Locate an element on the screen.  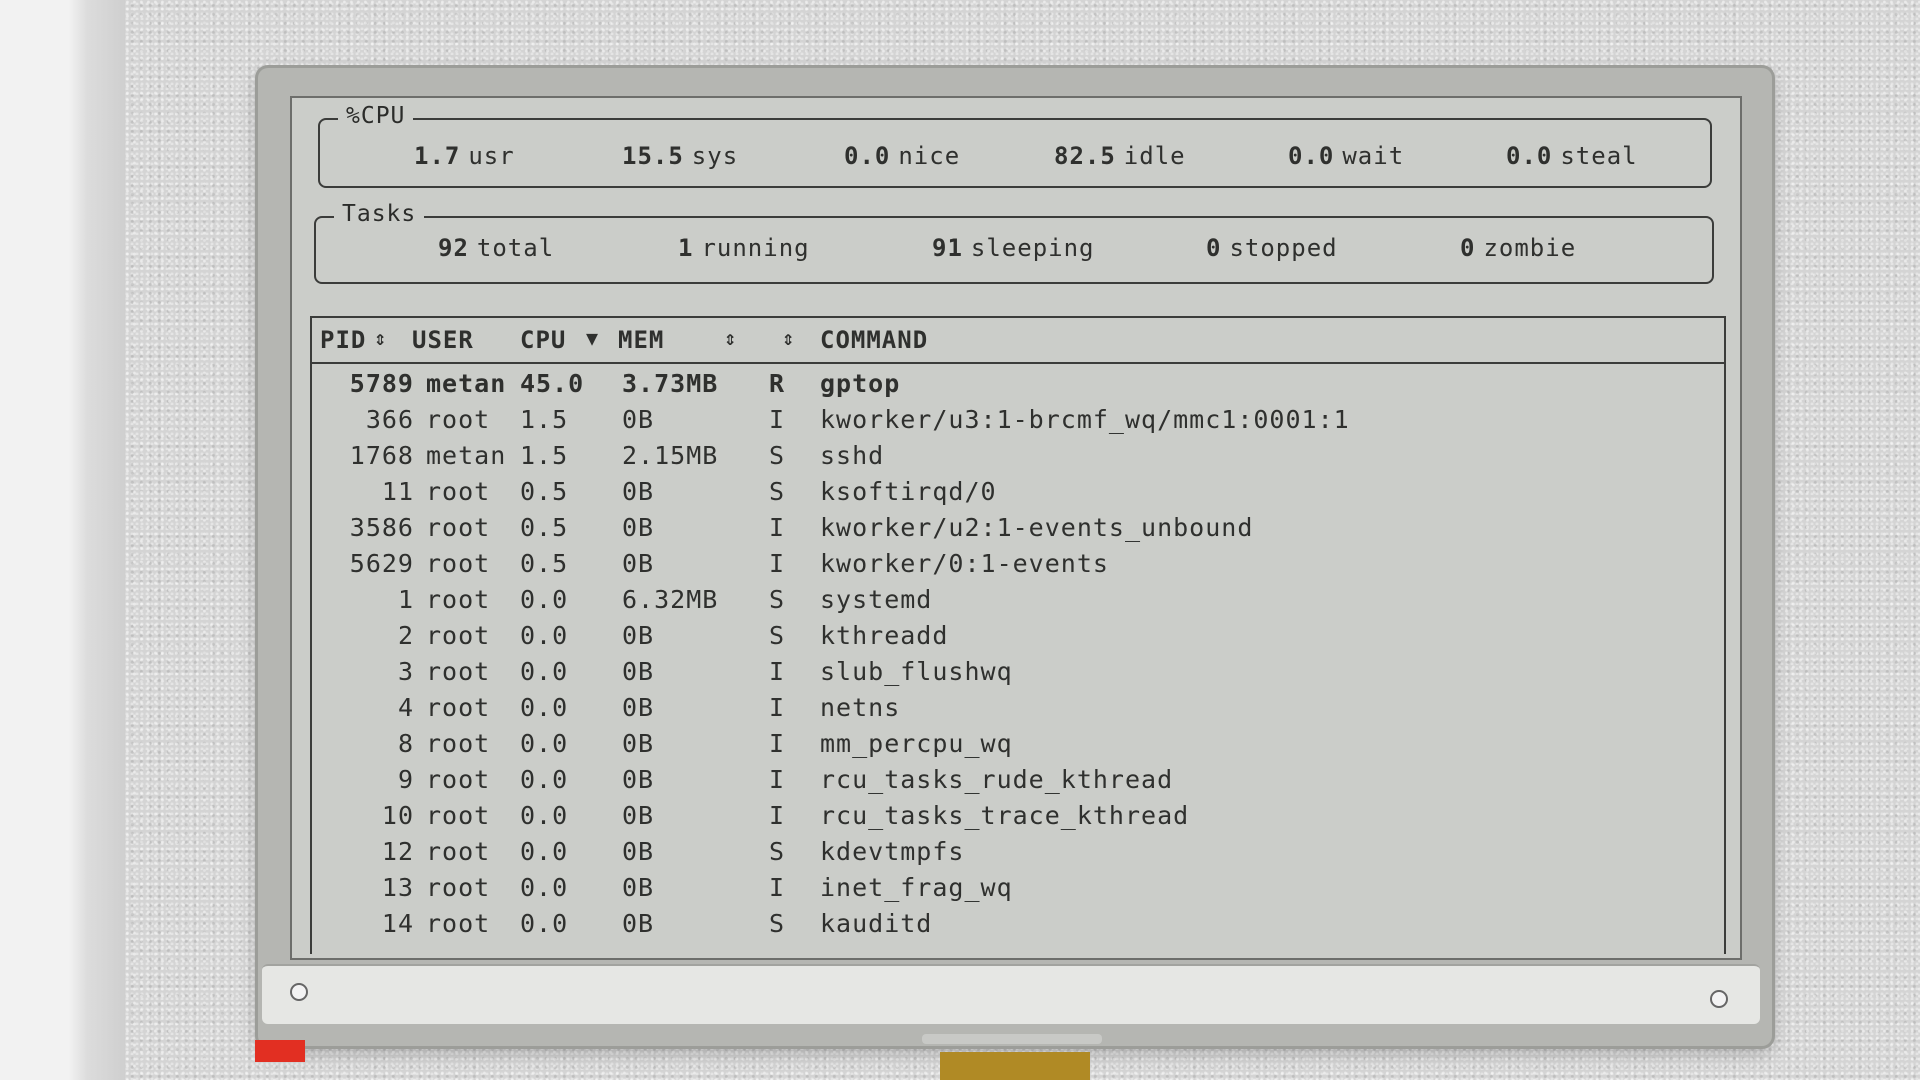
table-row: 9 root 0.0 0B Ircu_tasks_rude_kthread is located at coordinates (1018, 780).